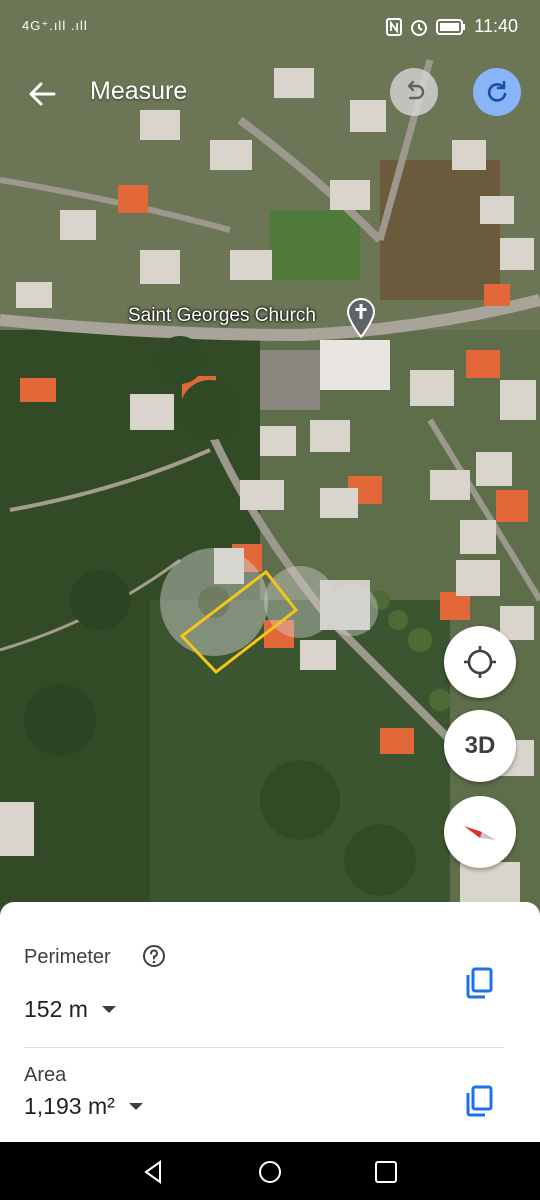 Image resolution: width=540 pixels, height=1200 pixels. Describe the element at coordinates (496, 26) in the screenshot. I see `clock: 11:40` at that location.